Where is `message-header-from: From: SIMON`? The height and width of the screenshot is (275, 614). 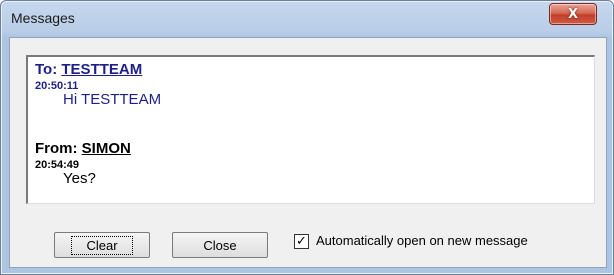 message-header-from: From: SIMON is located at coordinates (83, 148).